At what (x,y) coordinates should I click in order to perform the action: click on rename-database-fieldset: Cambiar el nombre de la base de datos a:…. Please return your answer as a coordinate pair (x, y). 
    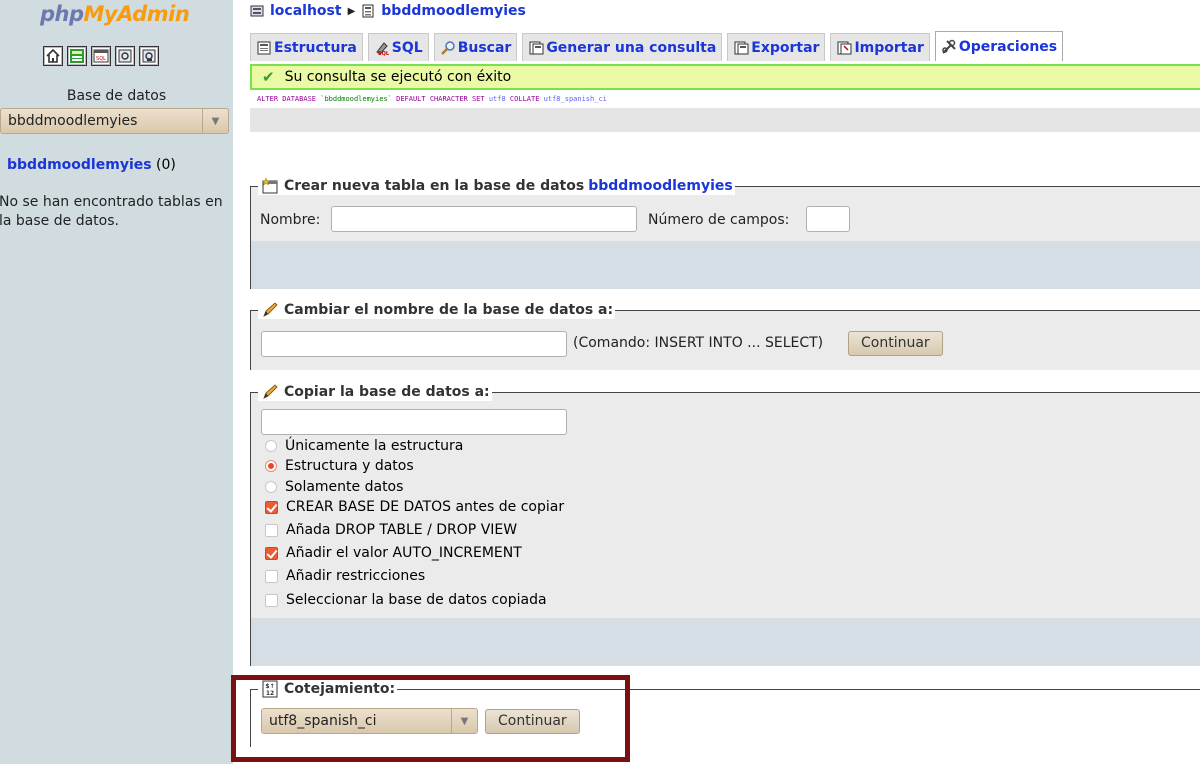
    Looking at the image, I should click on (725, 335).